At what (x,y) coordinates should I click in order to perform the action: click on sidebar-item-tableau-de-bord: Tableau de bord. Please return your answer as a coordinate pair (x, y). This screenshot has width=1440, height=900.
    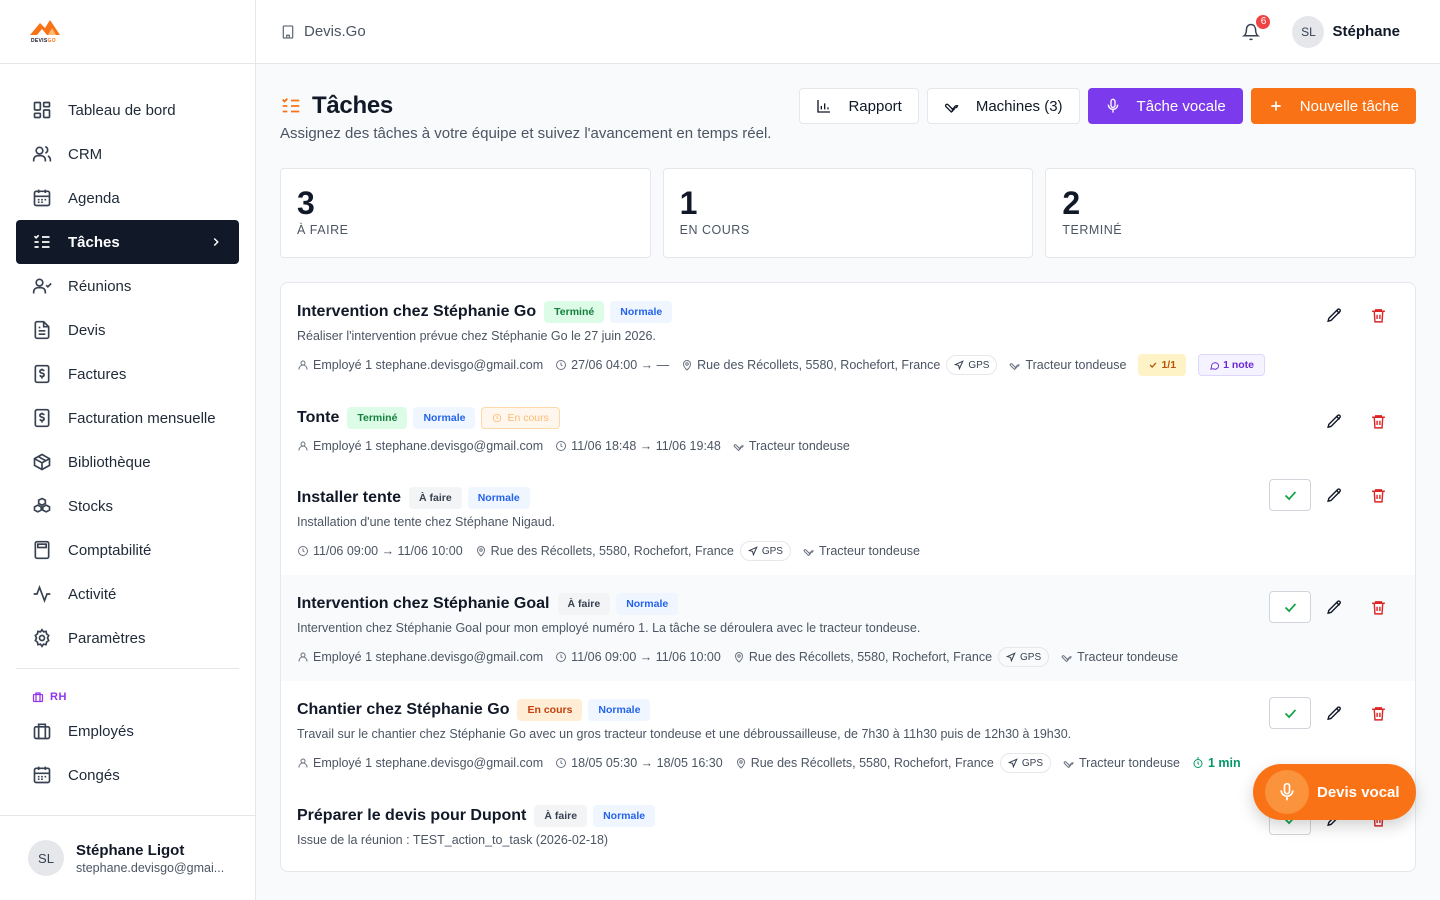
    Looking at the image, I should click on (127, 110).